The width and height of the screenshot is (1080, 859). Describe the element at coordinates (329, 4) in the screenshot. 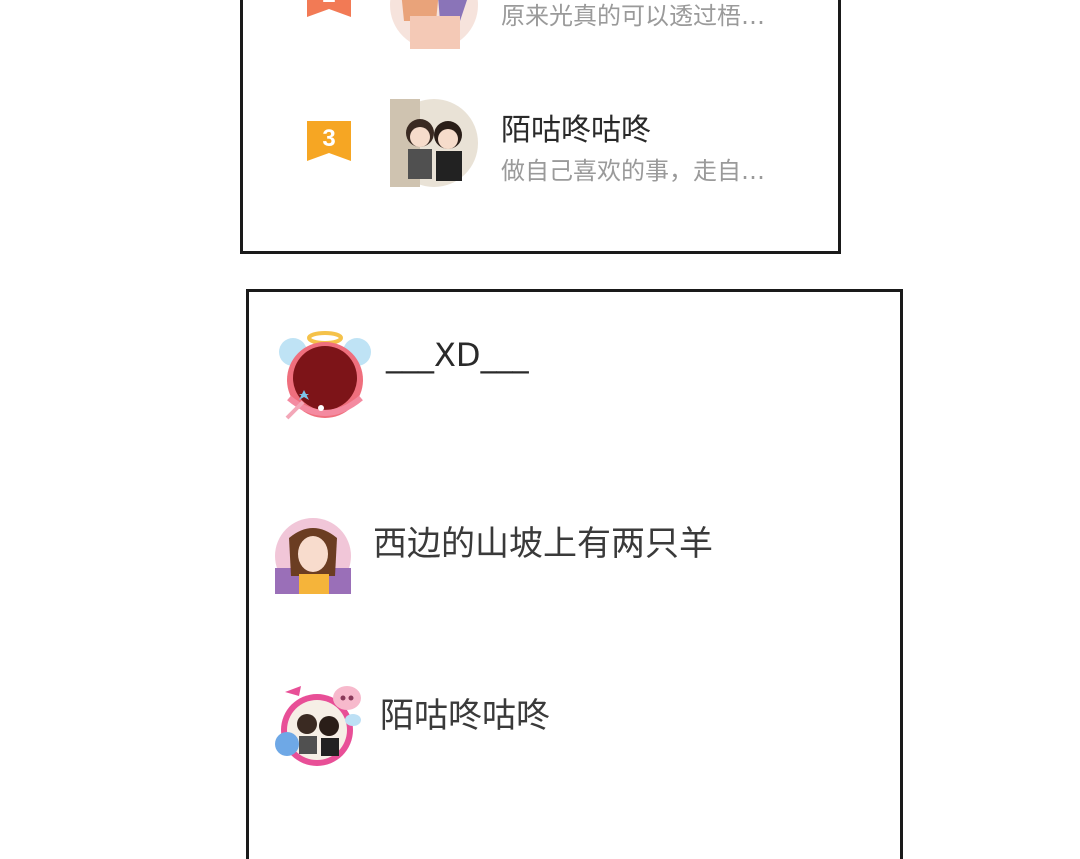

I see `rank-number-2: 2` at that location.